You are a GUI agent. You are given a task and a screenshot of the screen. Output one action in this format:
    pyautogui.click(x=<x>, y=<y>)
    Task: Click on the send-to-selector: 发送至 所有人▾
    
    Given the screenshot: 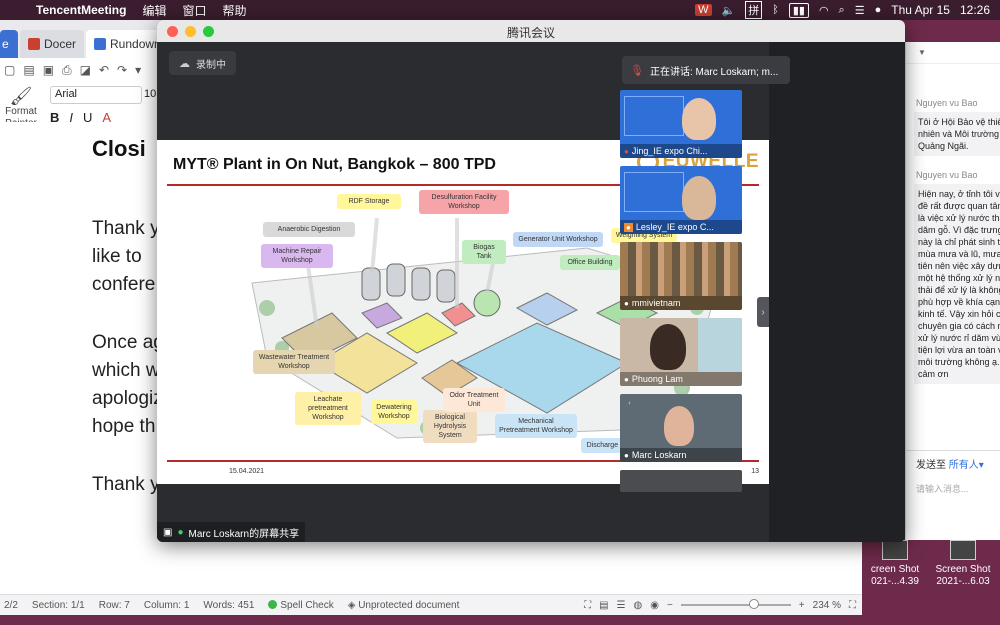 What is the action you would take?
    pyautogui.click(x=950, y=463)
    